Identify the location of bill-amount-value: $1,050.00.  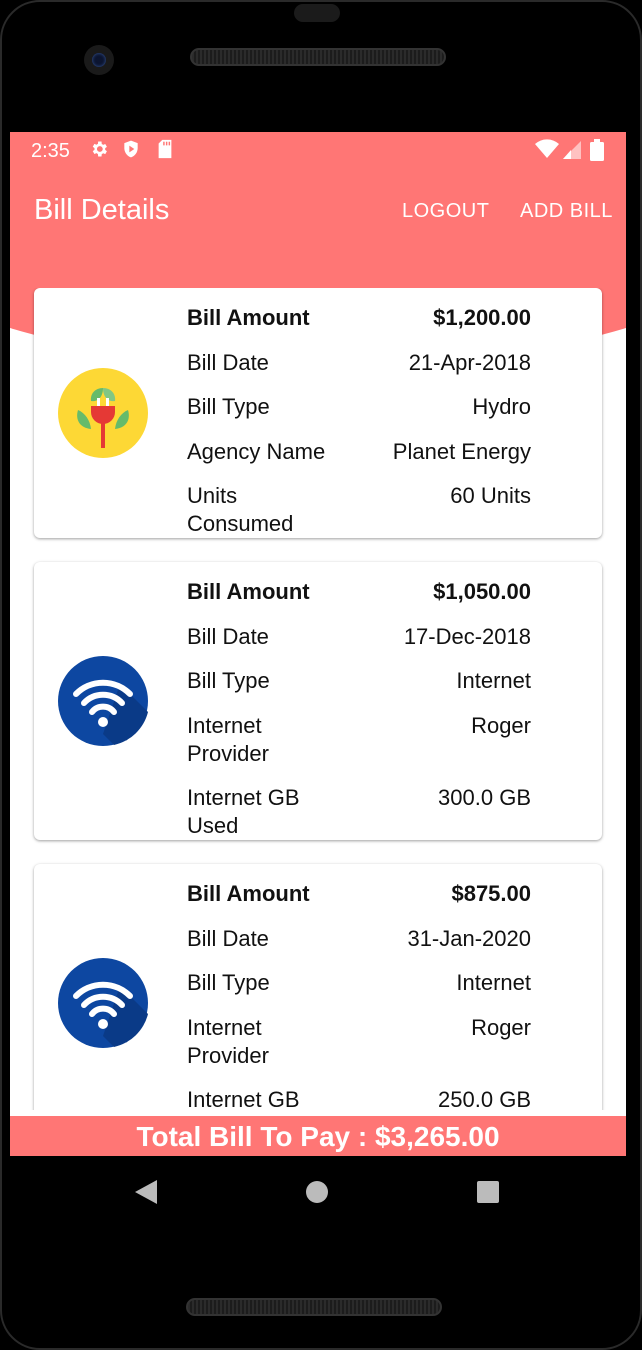
(482, 591).